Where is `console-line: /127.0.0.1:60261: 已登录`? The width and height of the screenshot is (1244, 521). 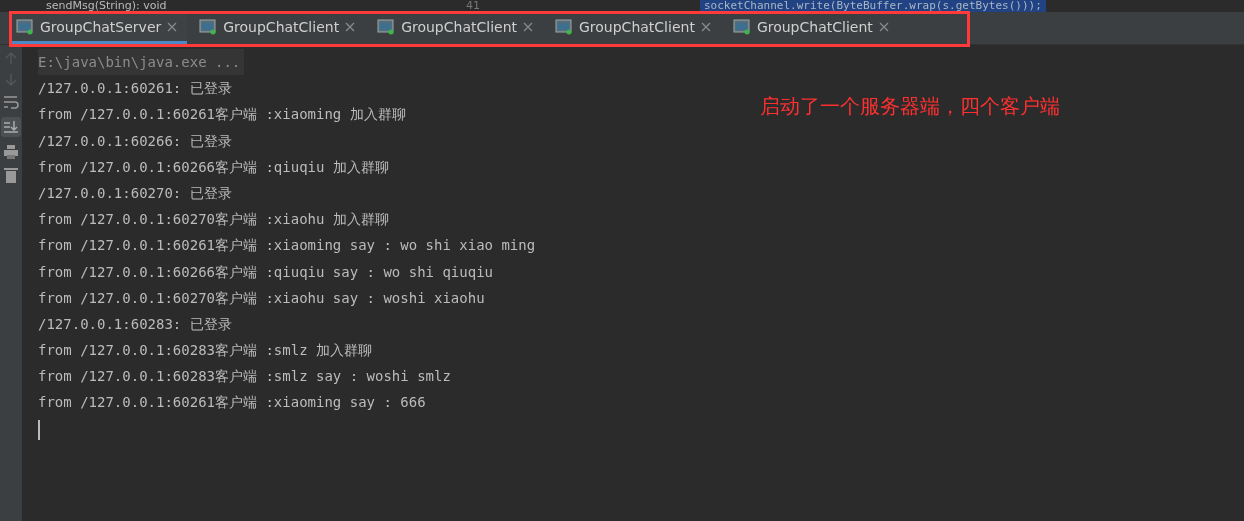 console-line: /127.0.0.1:60261: 已登录 is located at coordinates (135, 89).